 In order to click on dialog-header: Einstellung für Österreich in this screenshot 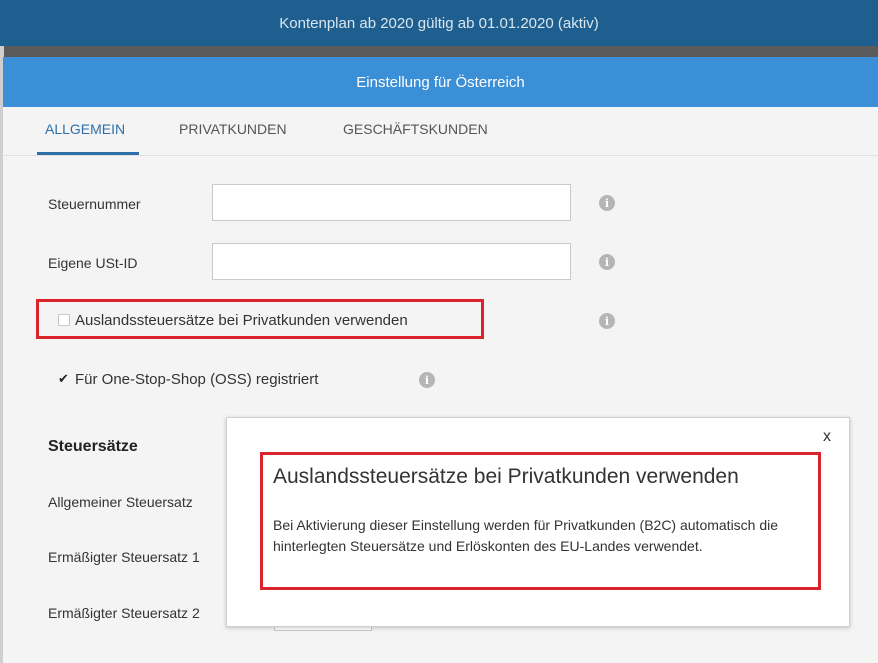, I will do `click(440, 82)`.